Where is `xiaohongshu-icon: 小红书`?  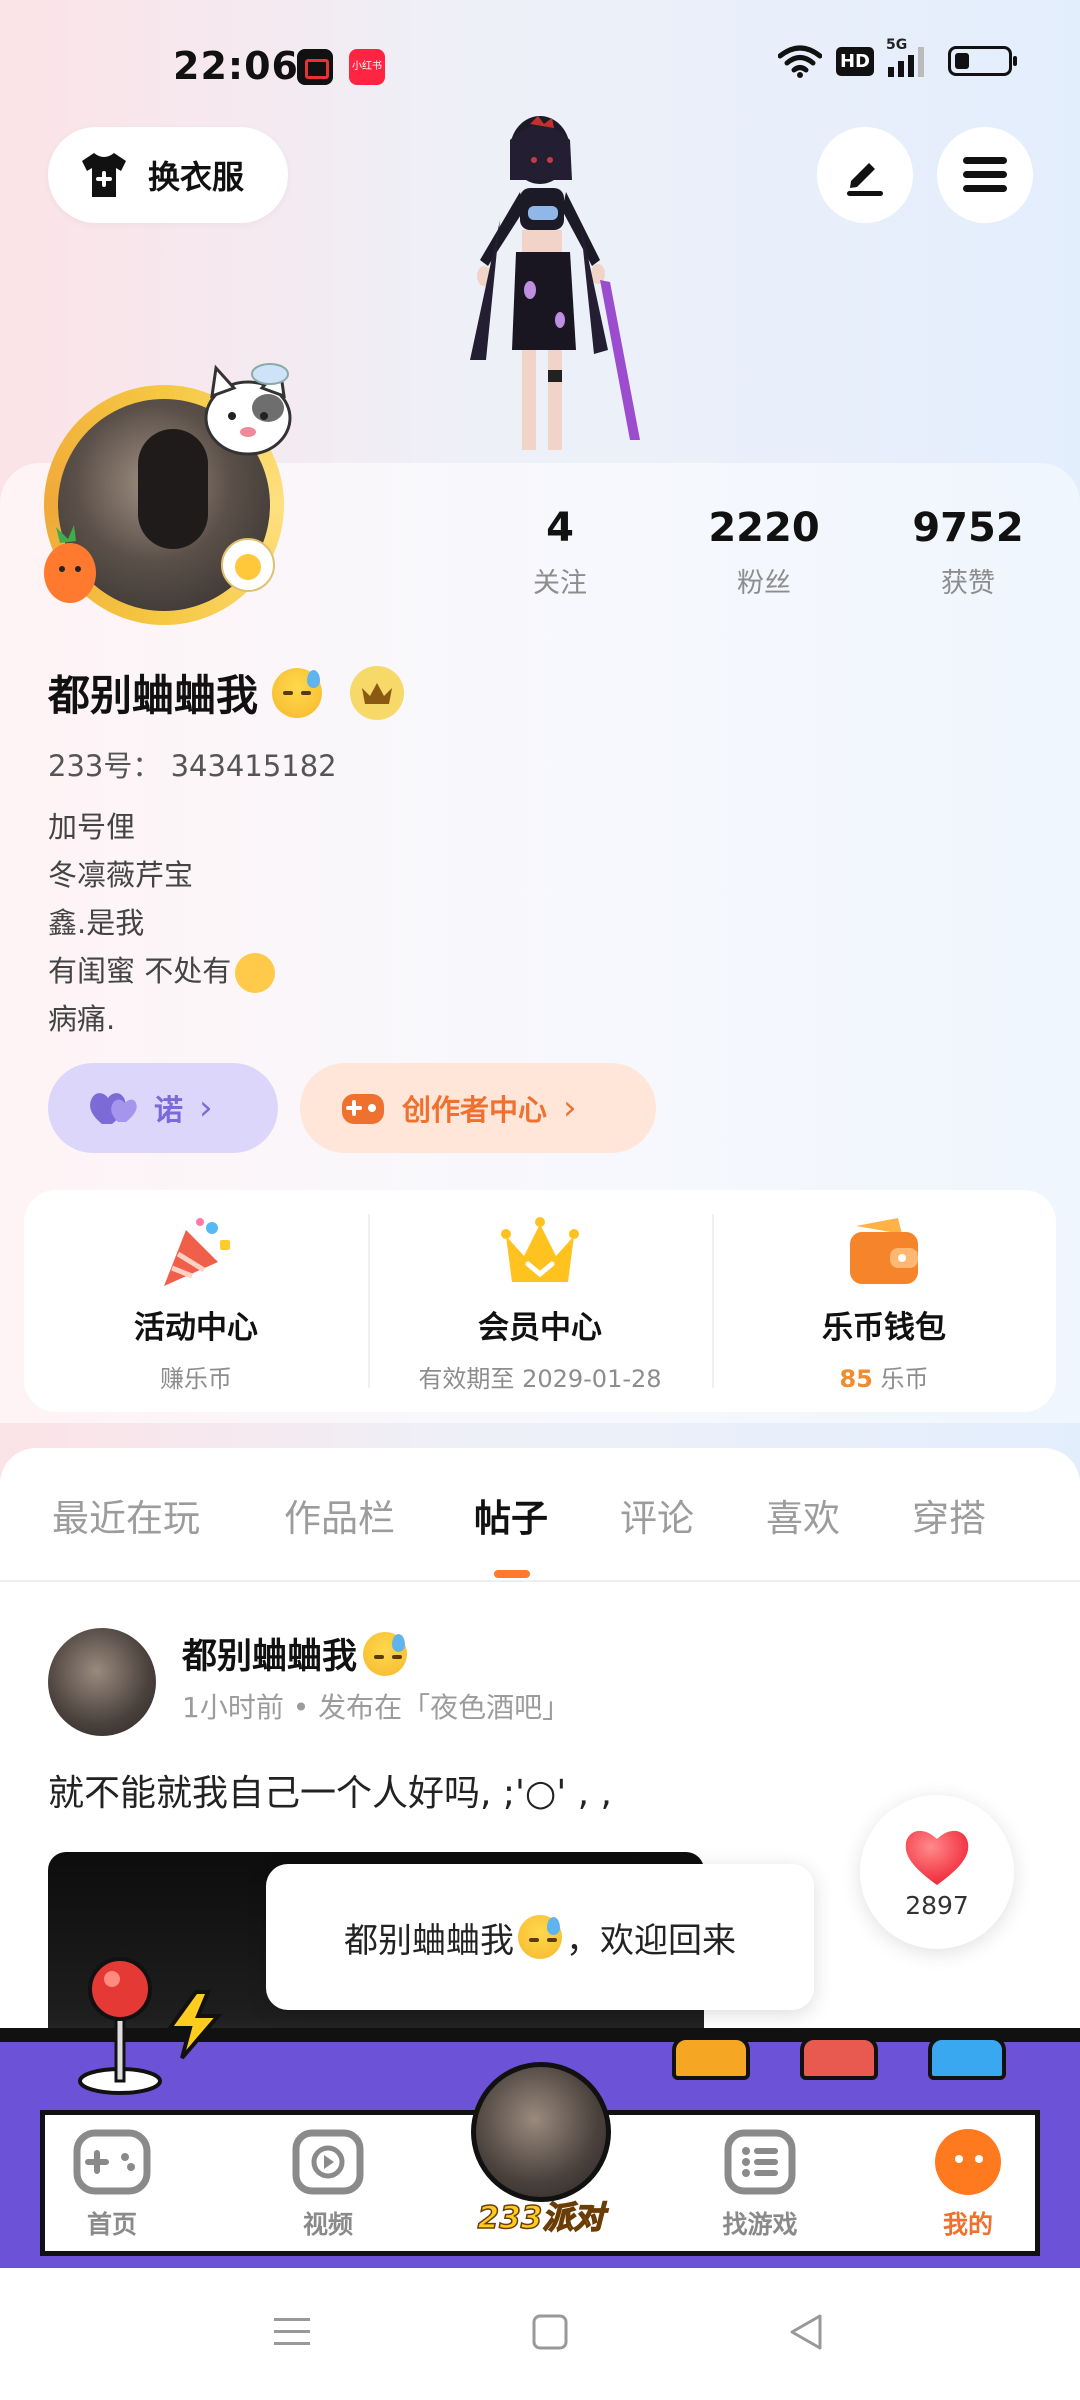
xiaohongshu-icon: 小红书 is located at coordinates (367, 67).